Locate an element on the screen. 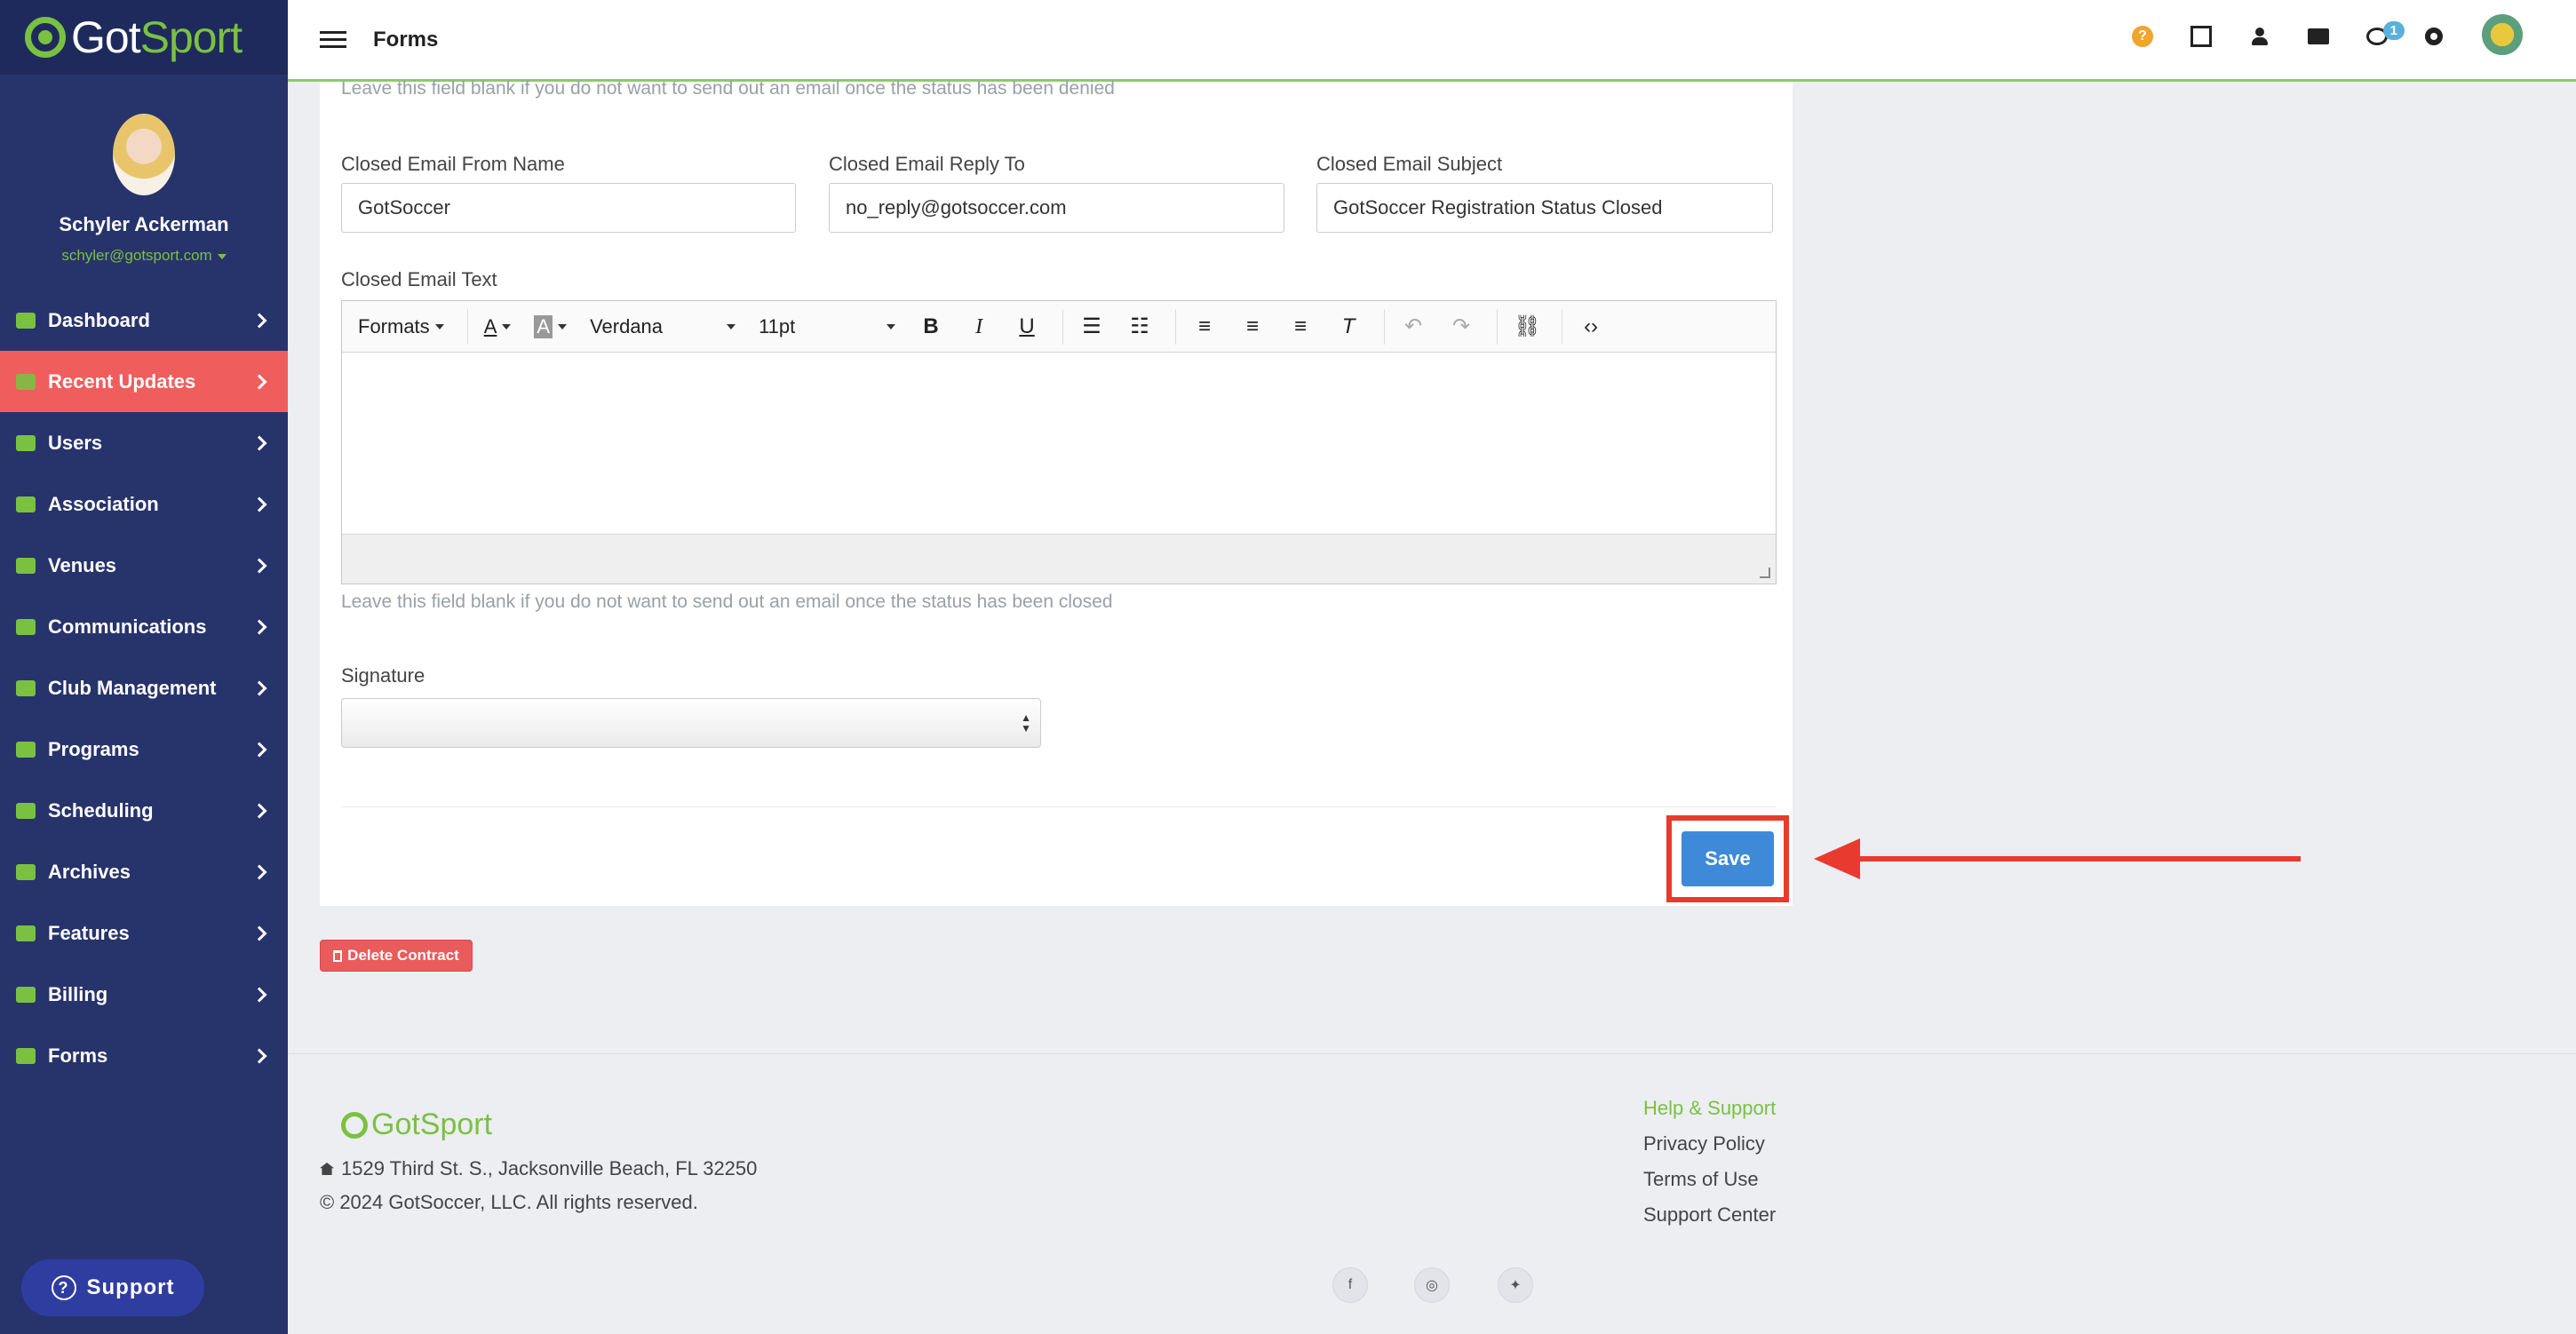  gotsport-logo: GotSport is located at coordinates (144, 37).